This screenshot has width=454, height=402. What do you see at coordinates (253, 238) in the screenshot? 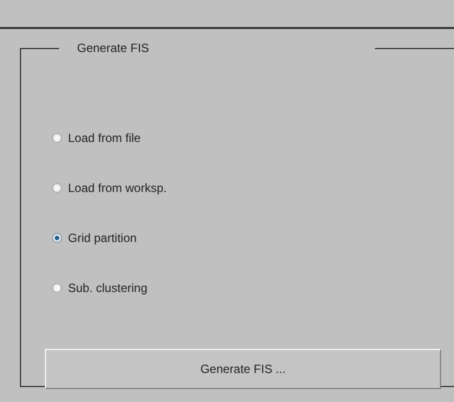
I see `radio-option: Grid partition` at bounding box center [253, 238].